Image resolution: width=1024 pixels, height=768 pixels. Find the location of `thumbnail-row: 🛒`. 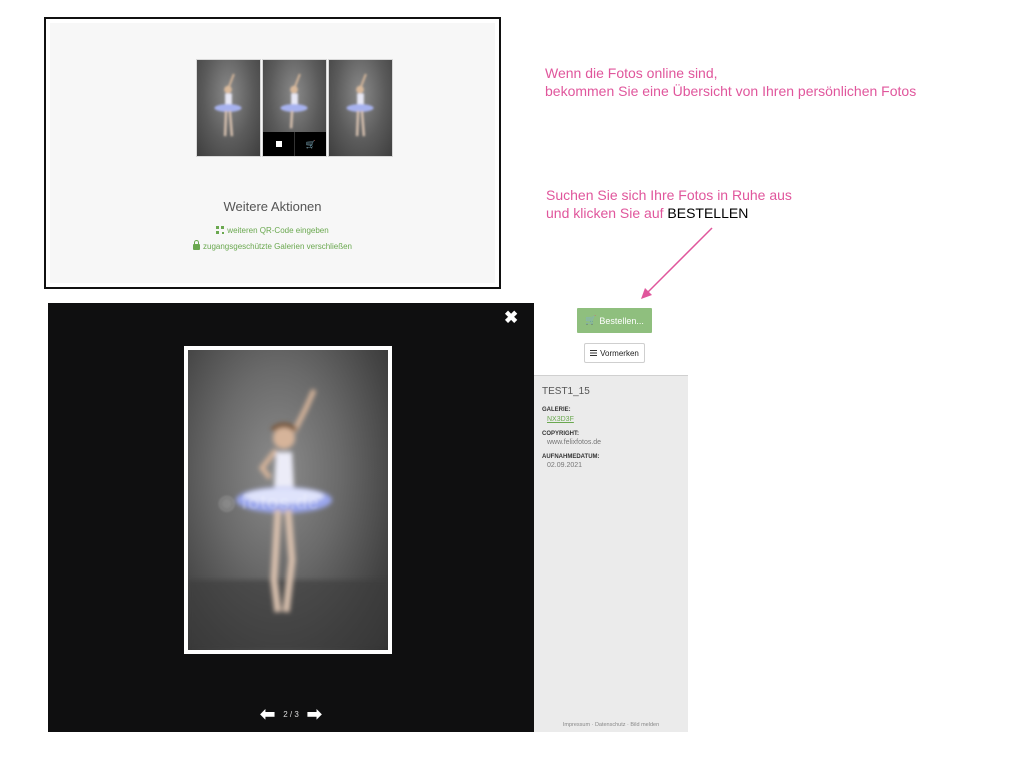

thumbnail-row: 🛒 is located at coordinates (295, 108).